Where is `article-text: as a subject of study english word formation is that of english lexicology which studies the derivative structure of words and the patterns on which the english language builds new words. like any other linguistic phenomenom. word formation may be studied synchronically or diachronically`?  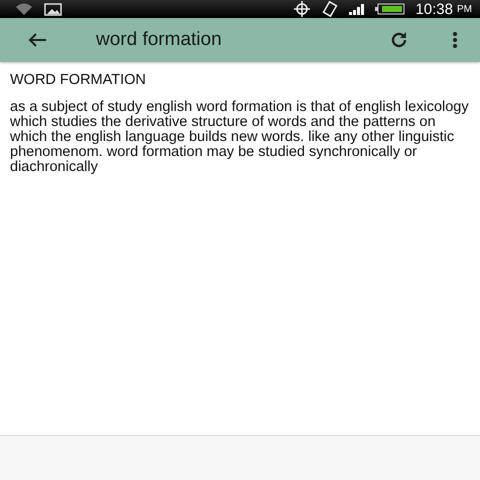
article-text: as a subject of study english word formation is that of english lexicology which studies the derivative structure of words and the patterns on which the english language builds new words. like any other linguistic phenomenom. word formation may be studied synchronically or diachronically is located at coordinates (240, 137).